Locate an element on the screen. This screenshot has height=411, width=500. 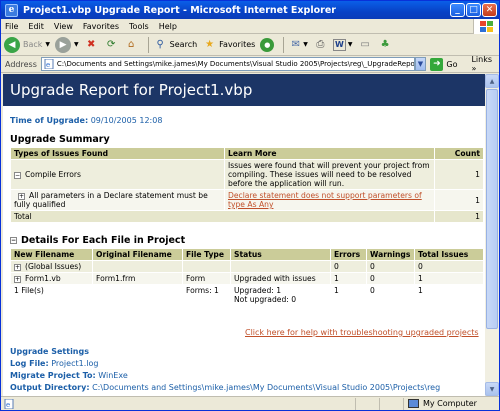
settings-heading: Upgrade Settings is located at coordinates (49, 351).